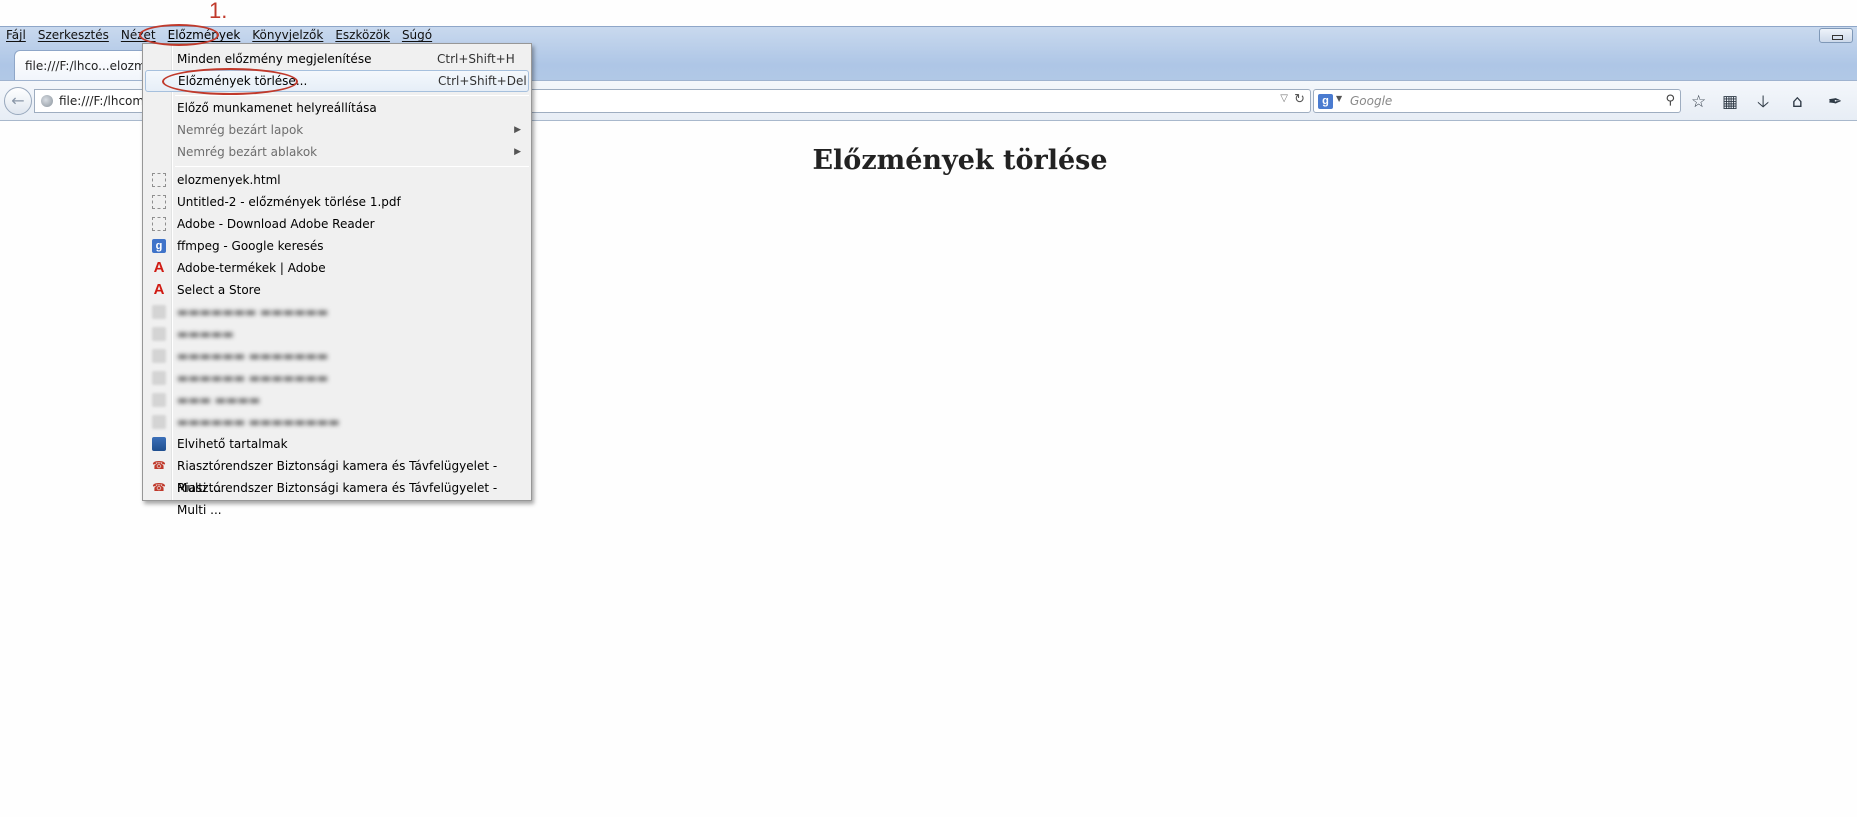  I want to click on menu-tools: Eszközök, so click(362, 35).